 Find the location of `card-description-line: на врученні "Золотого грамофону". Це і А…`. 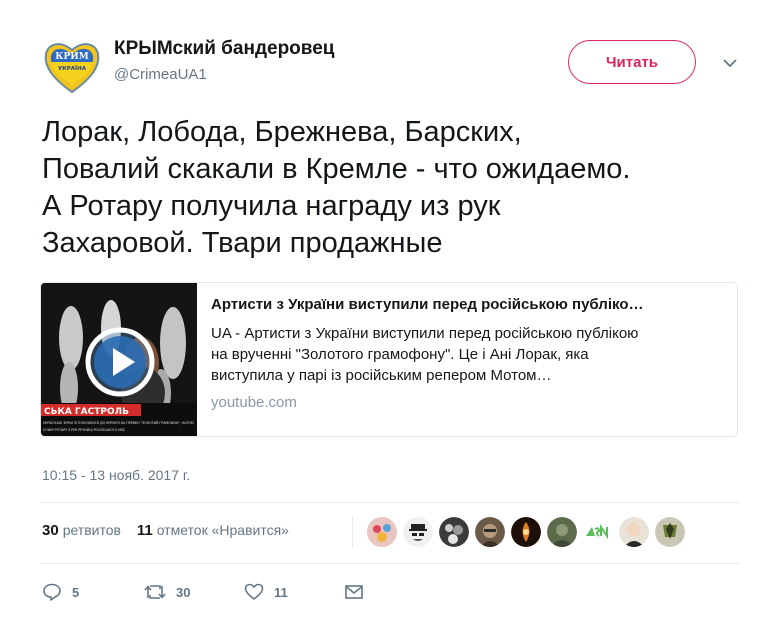

card-description-line: на врученні "Золотого грамофону". Це і А… is located at coordinates (400, 354).